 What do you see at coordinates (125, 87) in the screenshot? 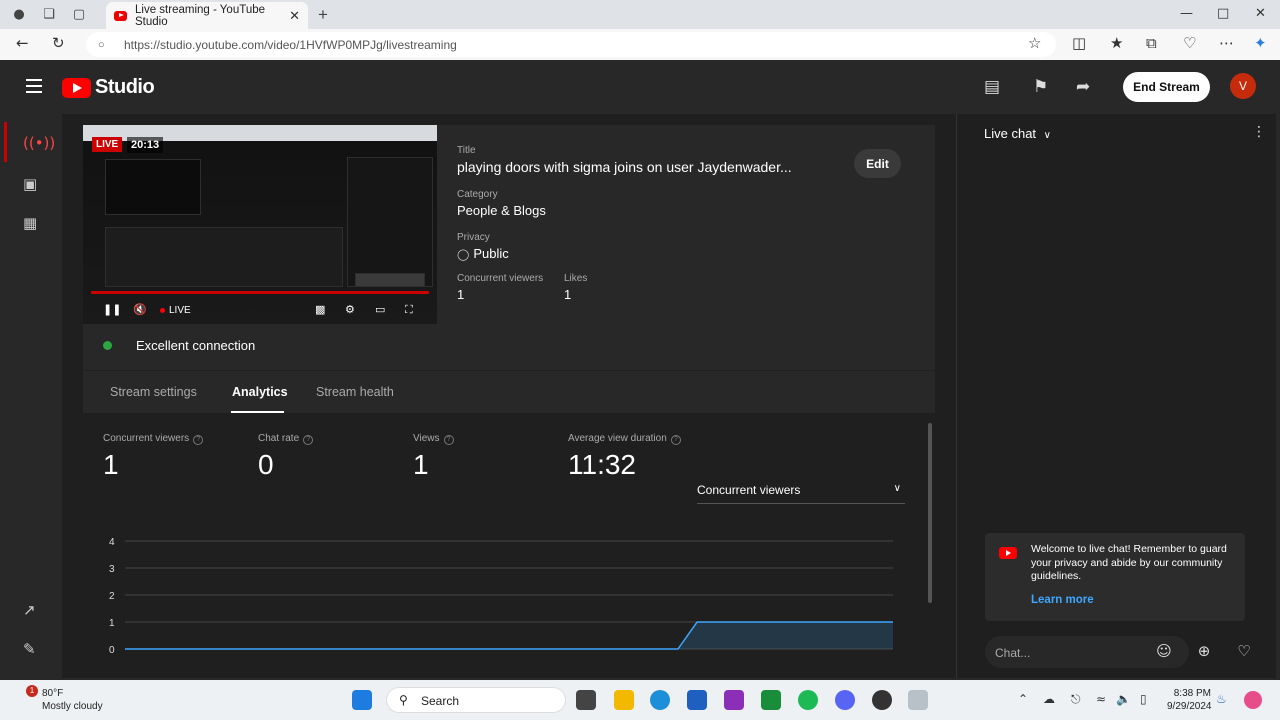
I see `studio-logo-text: Studio` at bounding box center [125, 87].